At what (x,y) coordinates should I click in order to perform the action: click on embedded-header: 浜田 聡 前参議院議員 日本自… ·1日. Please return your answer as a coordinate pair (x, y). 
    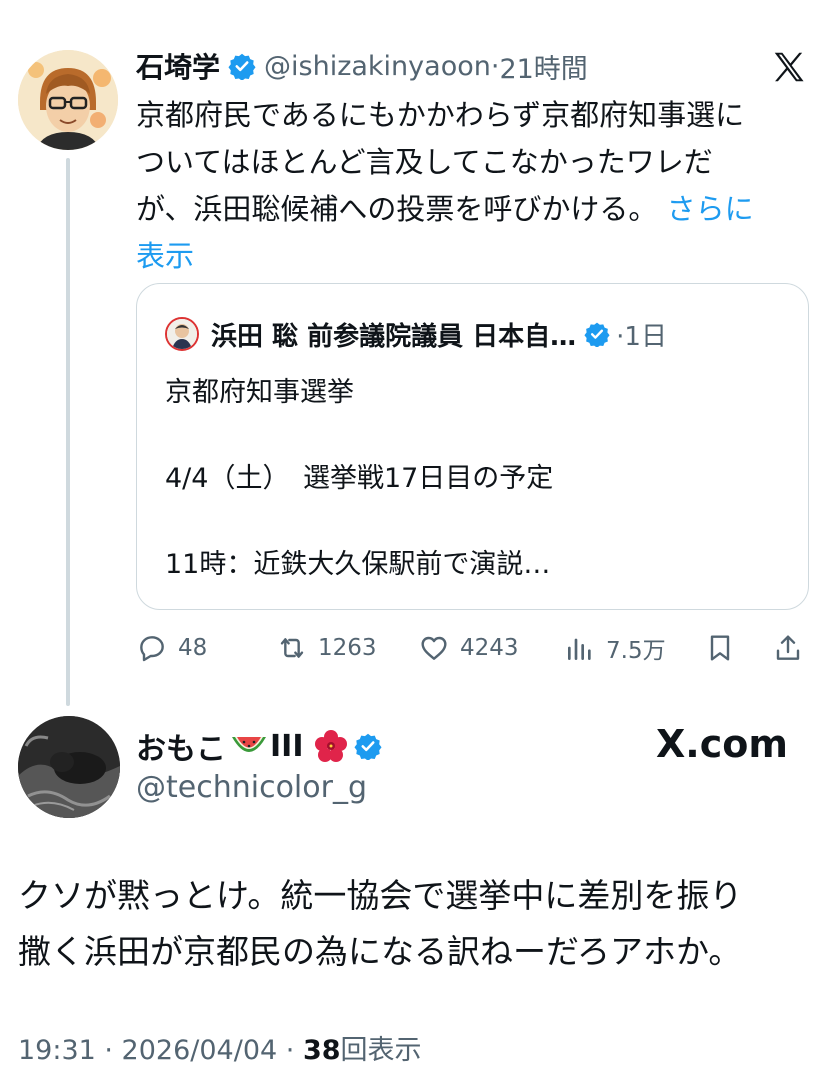
    Looking at the image, I should click on (416, 334).